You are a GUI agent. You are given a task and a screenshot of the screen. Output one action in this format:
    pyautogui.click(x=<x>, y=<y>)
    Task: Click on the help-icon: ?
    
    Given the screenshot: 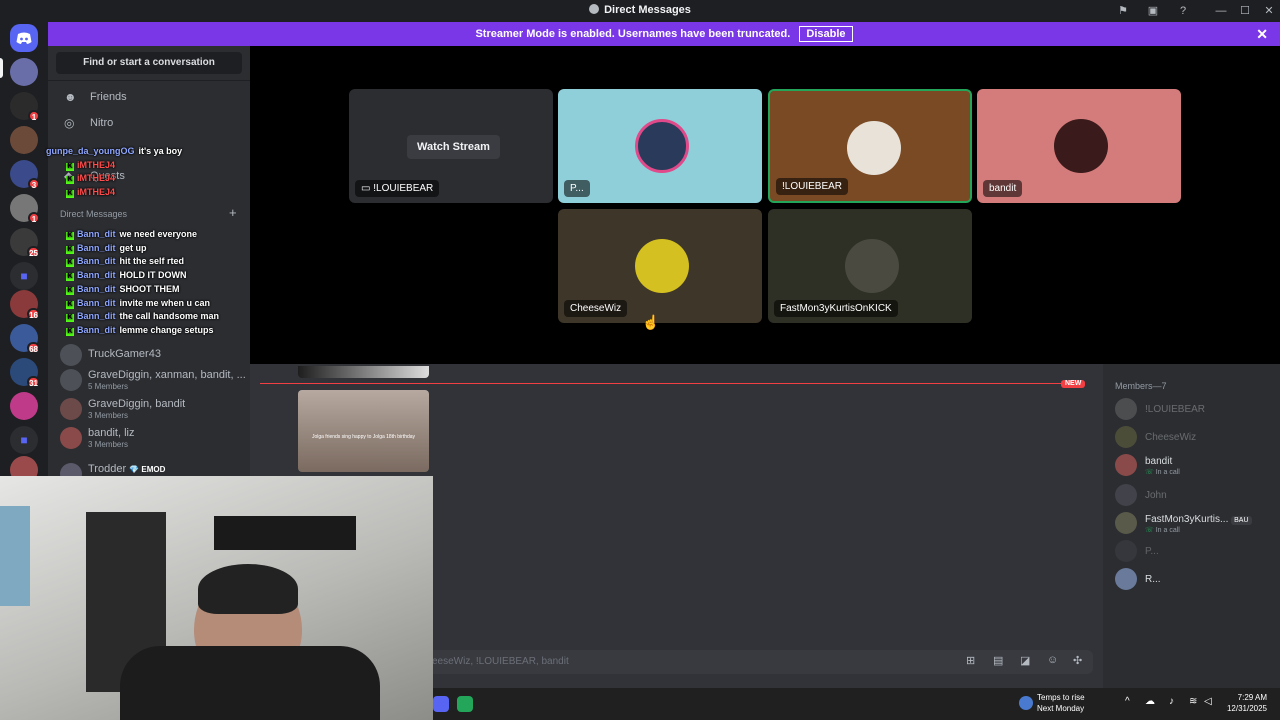 What is the action you would take?
    pyautogui.click(x=1183, y=11)
    